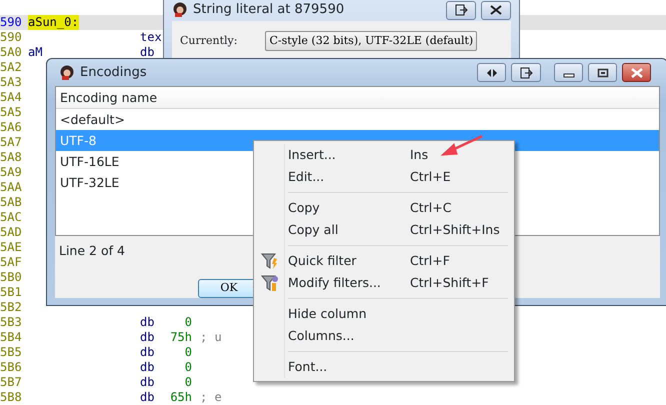 This screenshot has height=405, width=666. I want to click on line-address: 5A7, so click(11, 142).